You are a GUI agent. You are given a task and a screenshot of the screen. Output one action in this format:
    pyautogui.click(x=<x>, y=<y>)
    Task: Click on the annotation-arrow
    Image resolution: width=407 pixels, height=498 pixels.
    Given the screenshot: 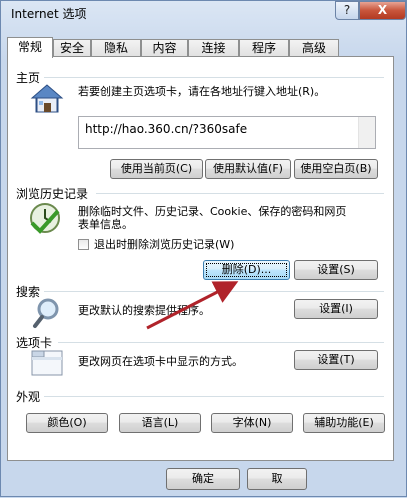 What is the action you would take?
    pyautogui.click(x=192, y=305)
    